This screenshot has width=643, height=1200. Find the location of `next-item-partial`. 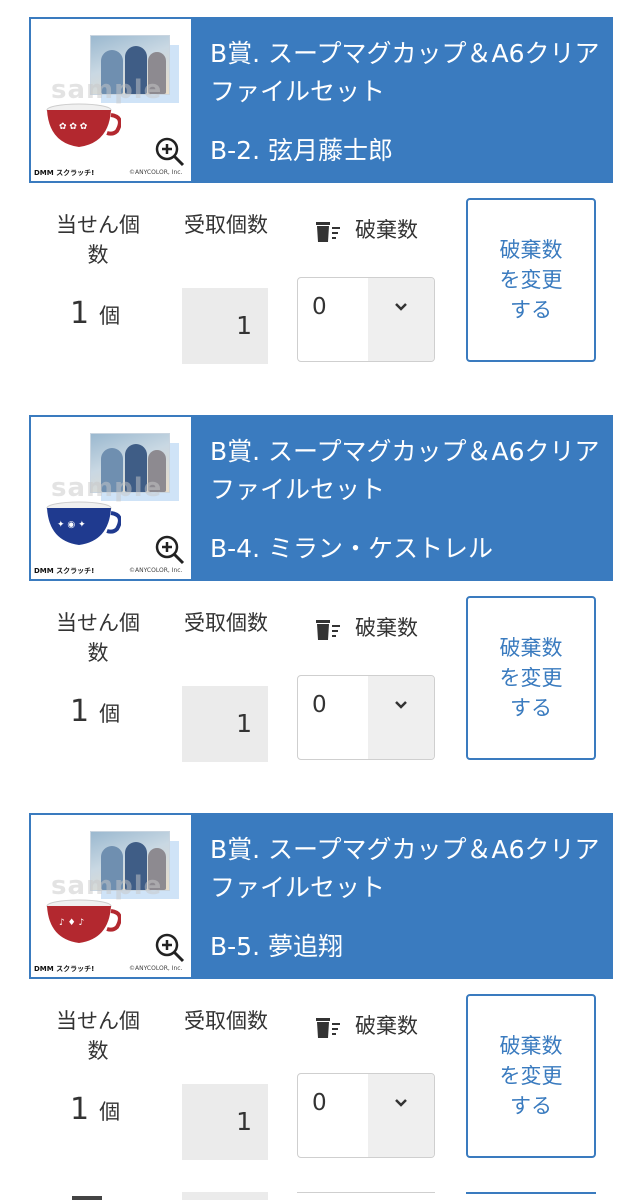

next-item-partial is located at coordinates (321, 1196).